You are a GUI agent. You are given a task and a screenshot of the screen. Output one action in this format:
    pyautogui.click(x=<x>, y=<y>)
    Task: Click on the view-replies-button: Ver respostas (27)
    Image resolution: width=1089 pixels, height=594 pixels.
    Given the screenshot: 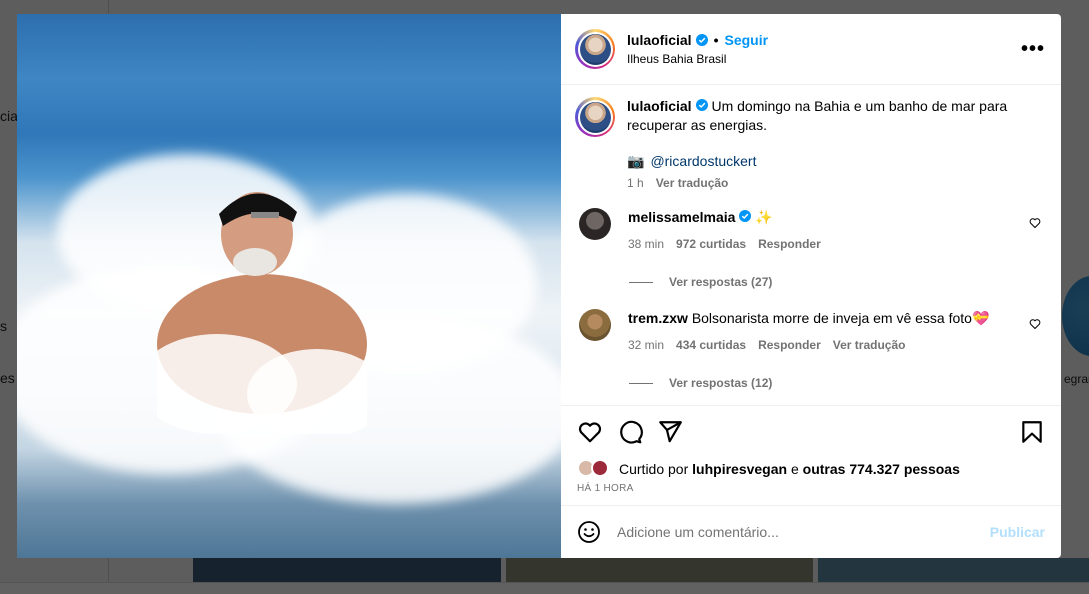 What is the action you would take?
    pyautogui.click(x=837, y=282)
    